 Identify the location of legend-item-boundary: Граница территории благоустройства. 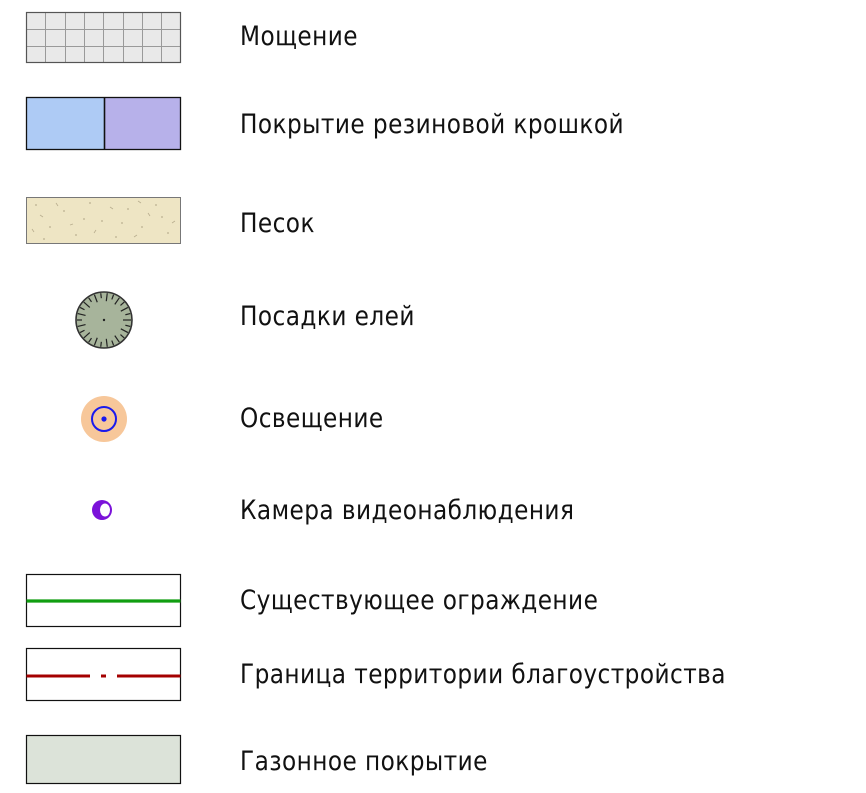
(433, 677).